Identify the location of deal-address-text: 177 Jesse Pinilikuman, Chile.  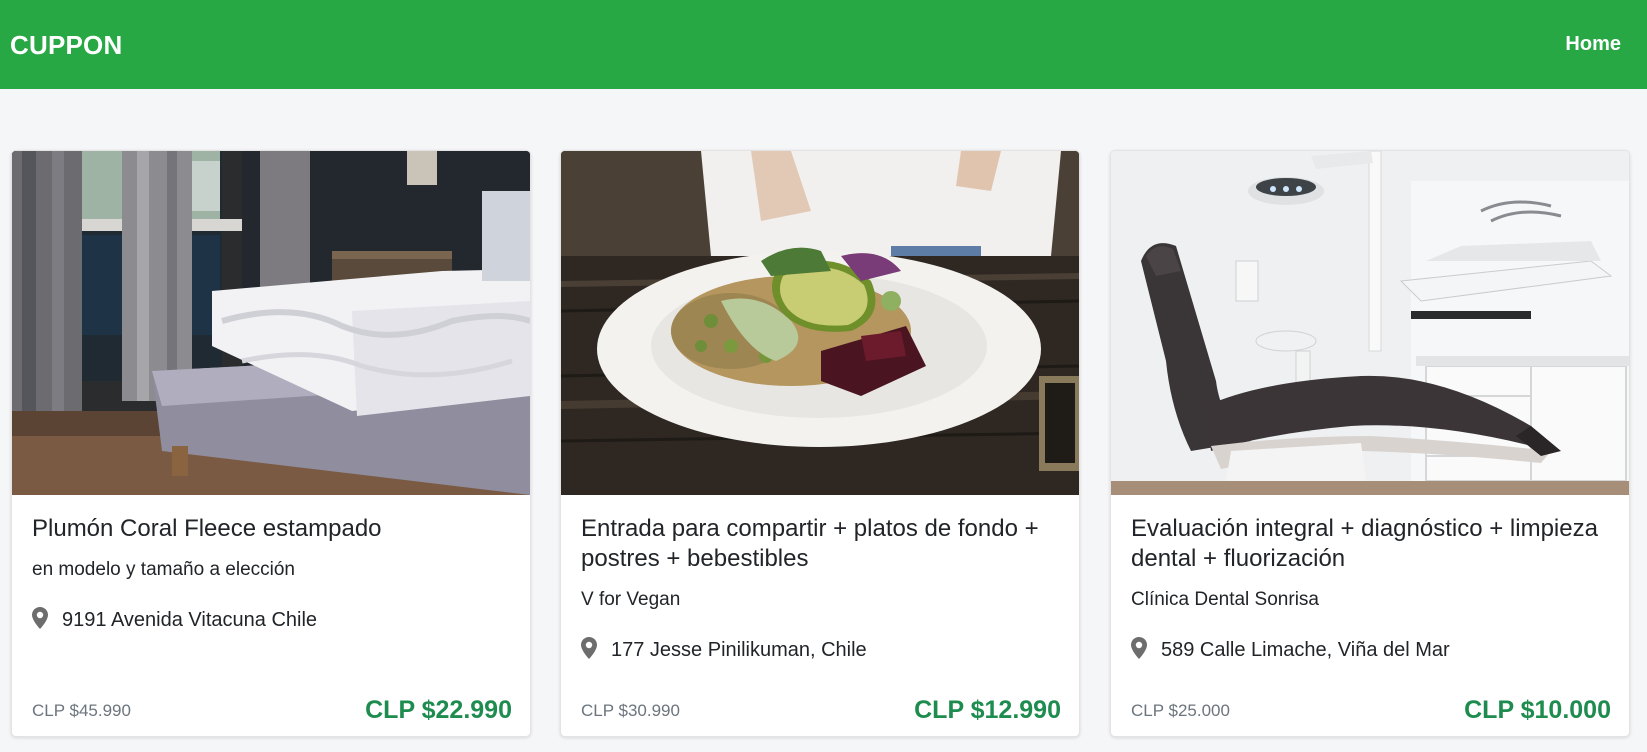
(739, 650).